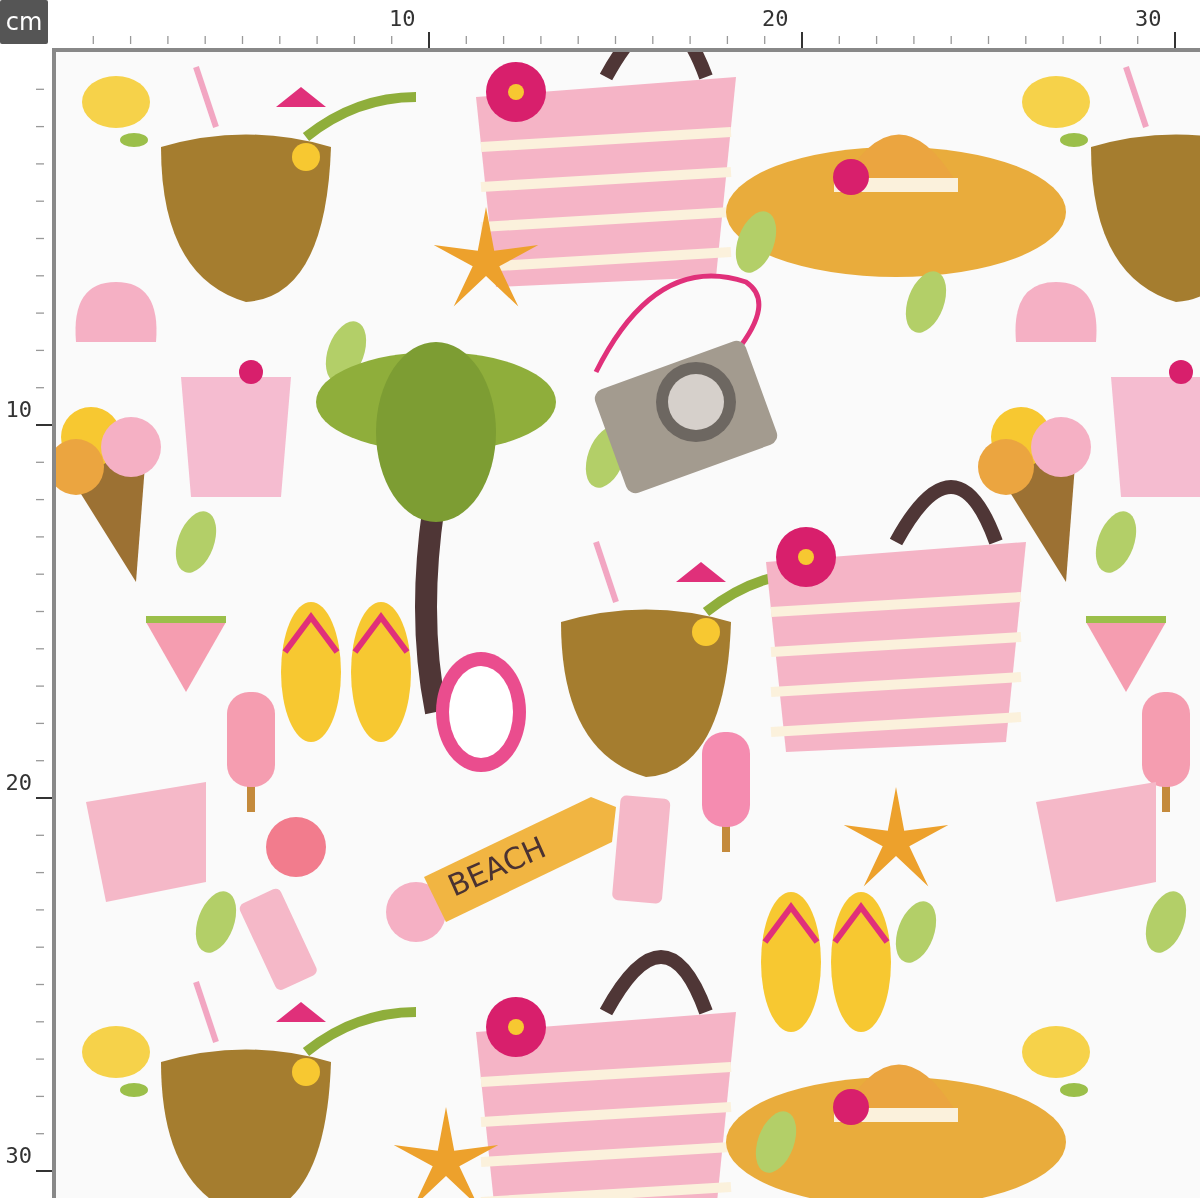  Describe the element at coordinates (24, 22) in the screenshot. I see `unit-label: cm` at that location.